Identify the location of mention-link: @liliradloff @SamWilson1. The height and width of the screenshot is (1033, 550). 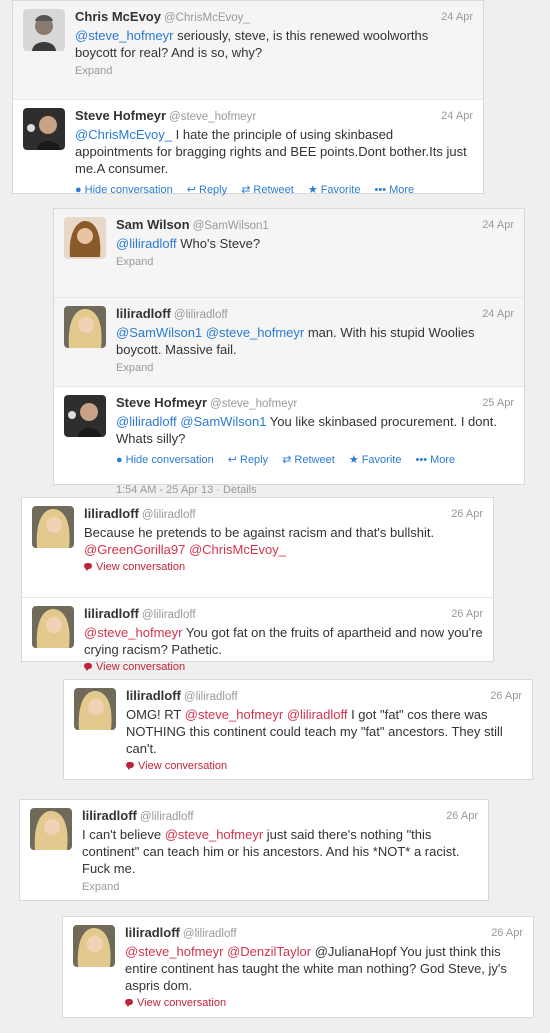
(191, 421).